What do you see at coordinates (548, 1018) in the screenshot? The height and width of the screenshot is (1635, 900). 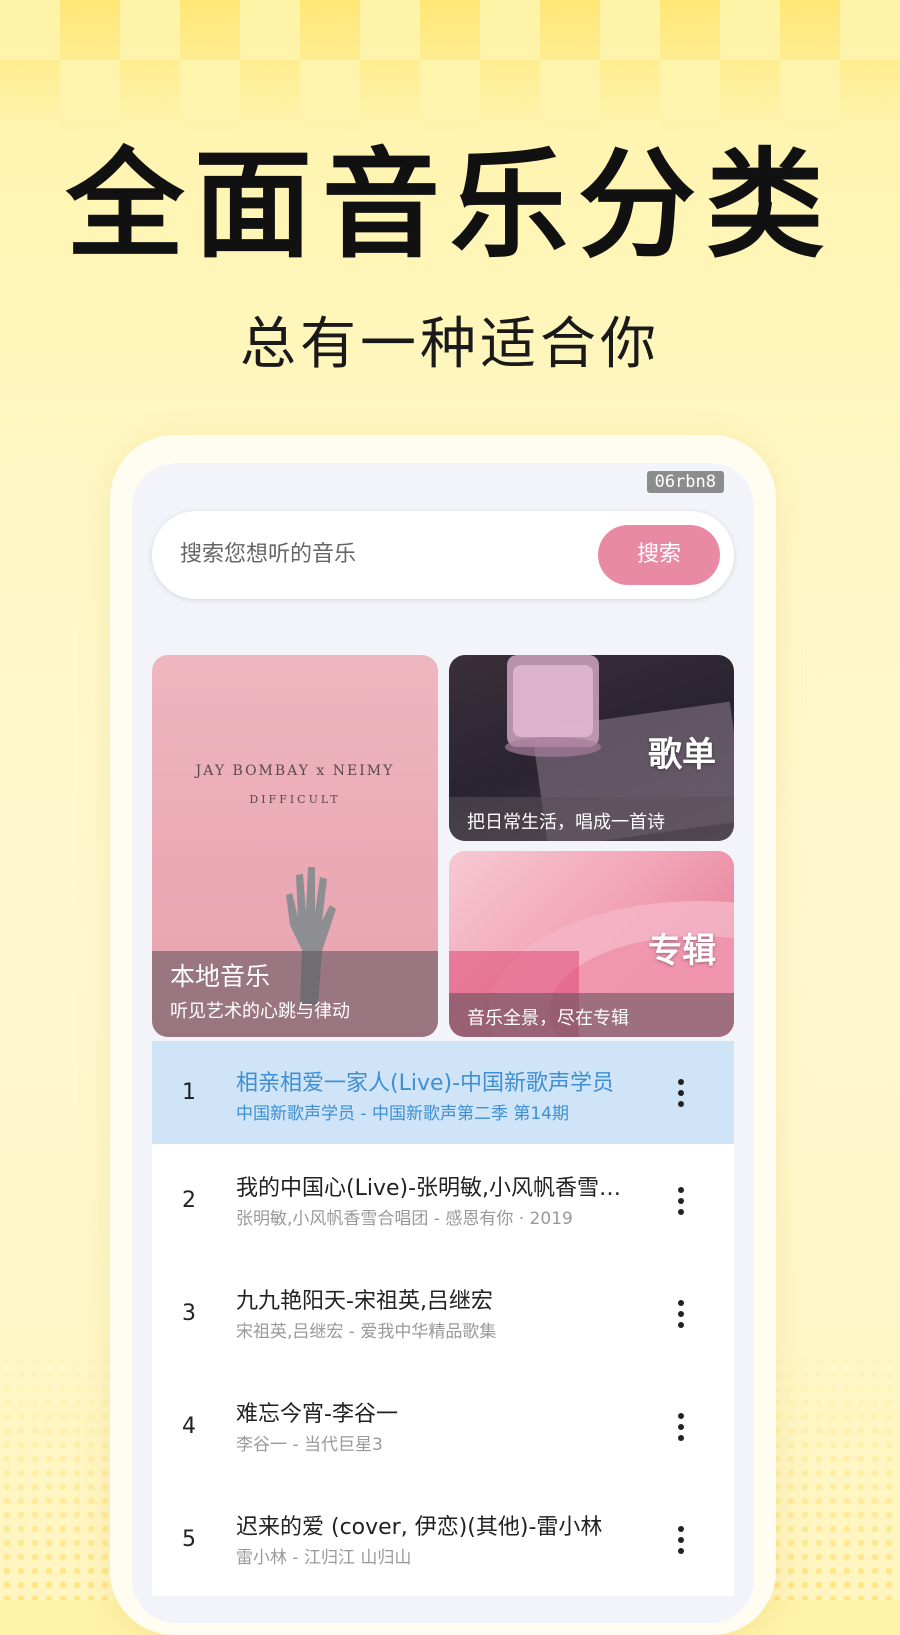 I see `album-desc: 音乐全景，尽在专辑` at bounding box center [548, 1018].